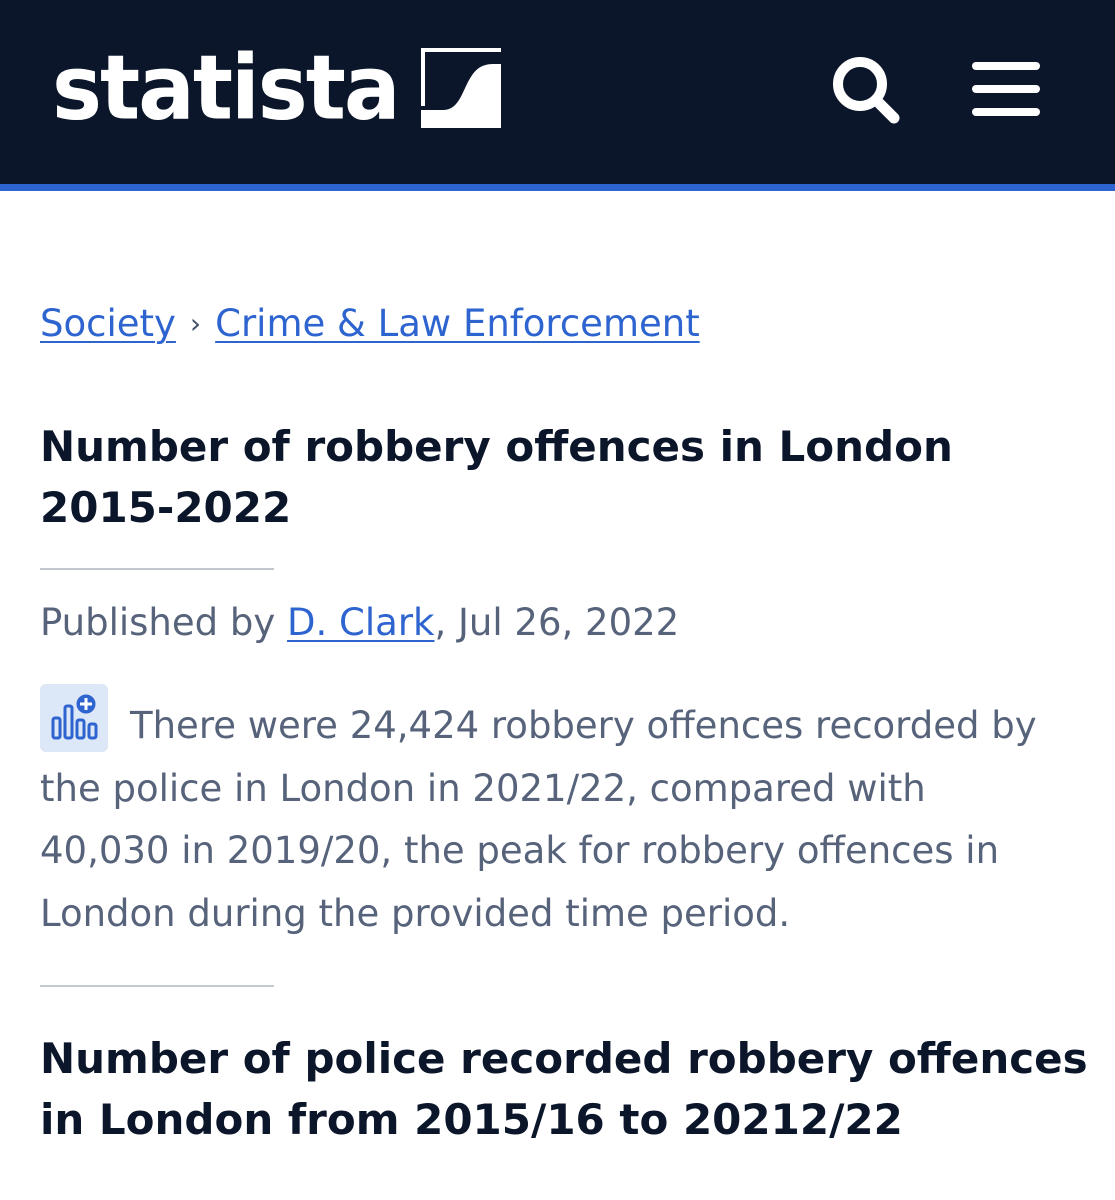 The width and height of the screenshot is (1115, 1200). Describe the element at coordinates (164, 622) in the screenshot. I see `published-prefix: Published by` at that location.